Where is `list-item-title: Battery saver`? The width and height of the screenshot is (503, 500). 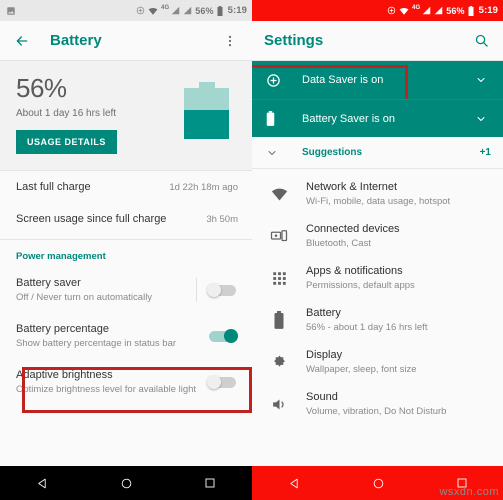 list-item-title: Battery saver is located at coordinates (48, 283).